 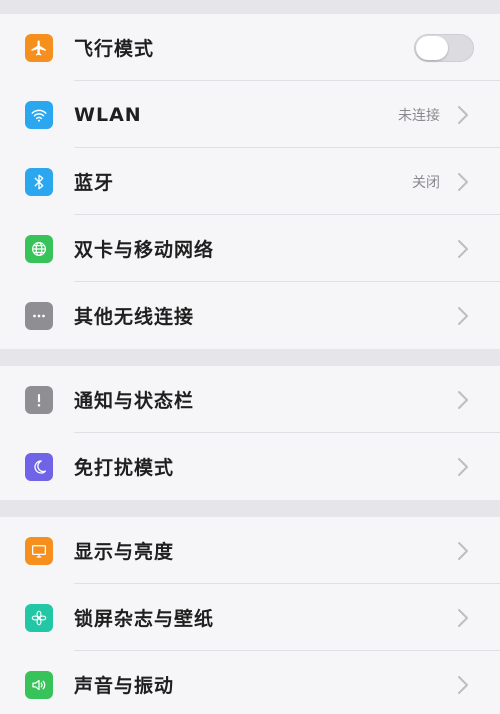 What do you see at coordinates (250, 47) in the screenshot?
I see `settings-row-airplane-mode: 飞行模式` at bounding box center [250, 47].